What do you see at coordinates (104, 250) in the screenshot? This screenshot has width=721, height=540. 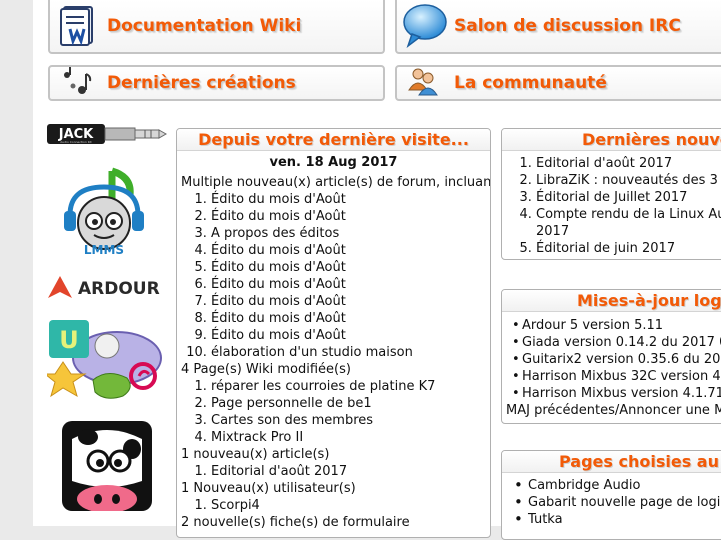 I see `lmms-logo-text: LMMS` at bounding box center [104, 250].